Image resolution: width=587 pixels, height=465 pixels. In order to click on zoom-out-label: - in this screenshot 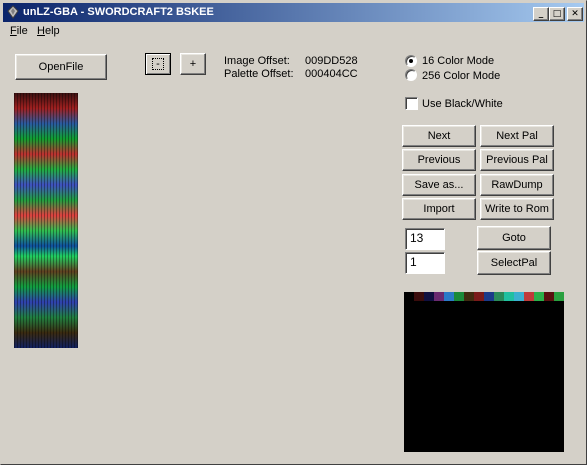, I will do `click(158, 64)`.